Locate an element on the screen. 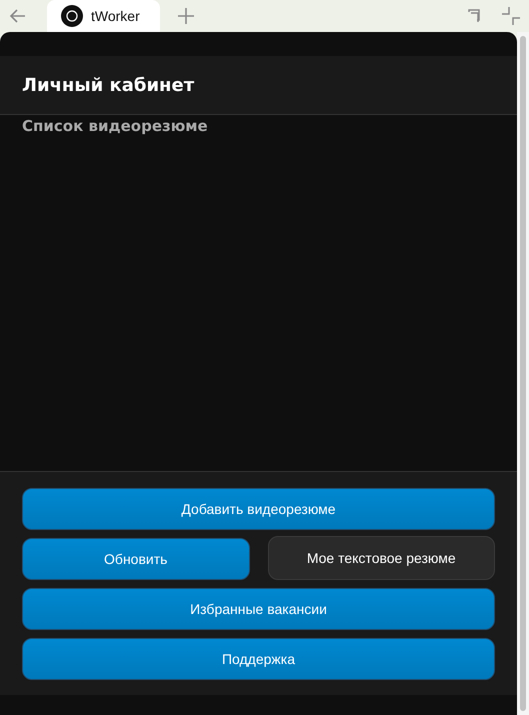  action-button: Поддержка is located at coordinates (258, 659).